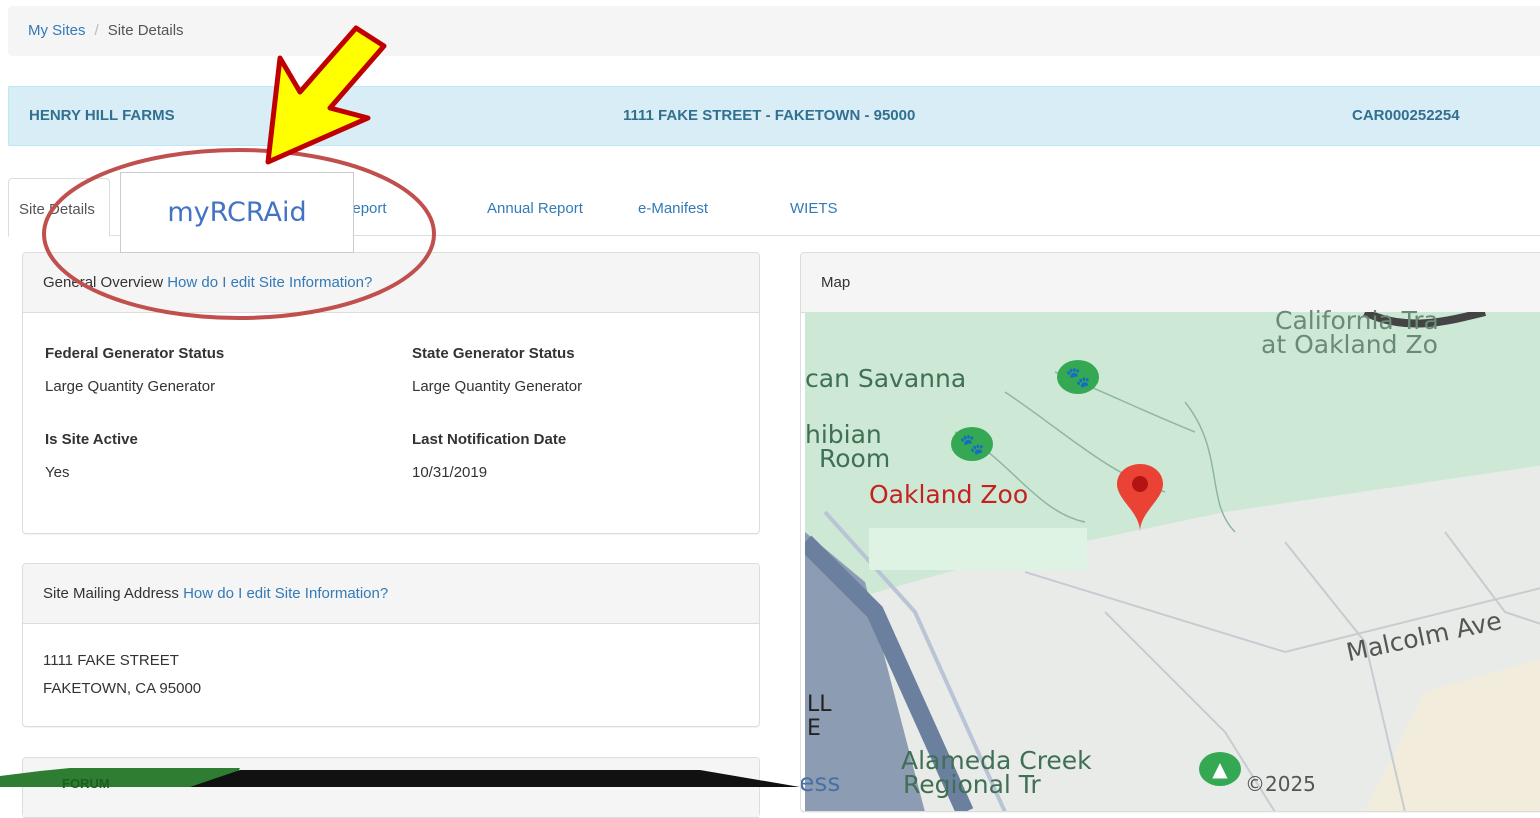 This screenshot has width=1540, height=818. What do you see at coordinates (489, 456) in the screenshot?
I see `last-notification-date: Last Notification Date 10/31/2019` at bounding box center [489, 456].